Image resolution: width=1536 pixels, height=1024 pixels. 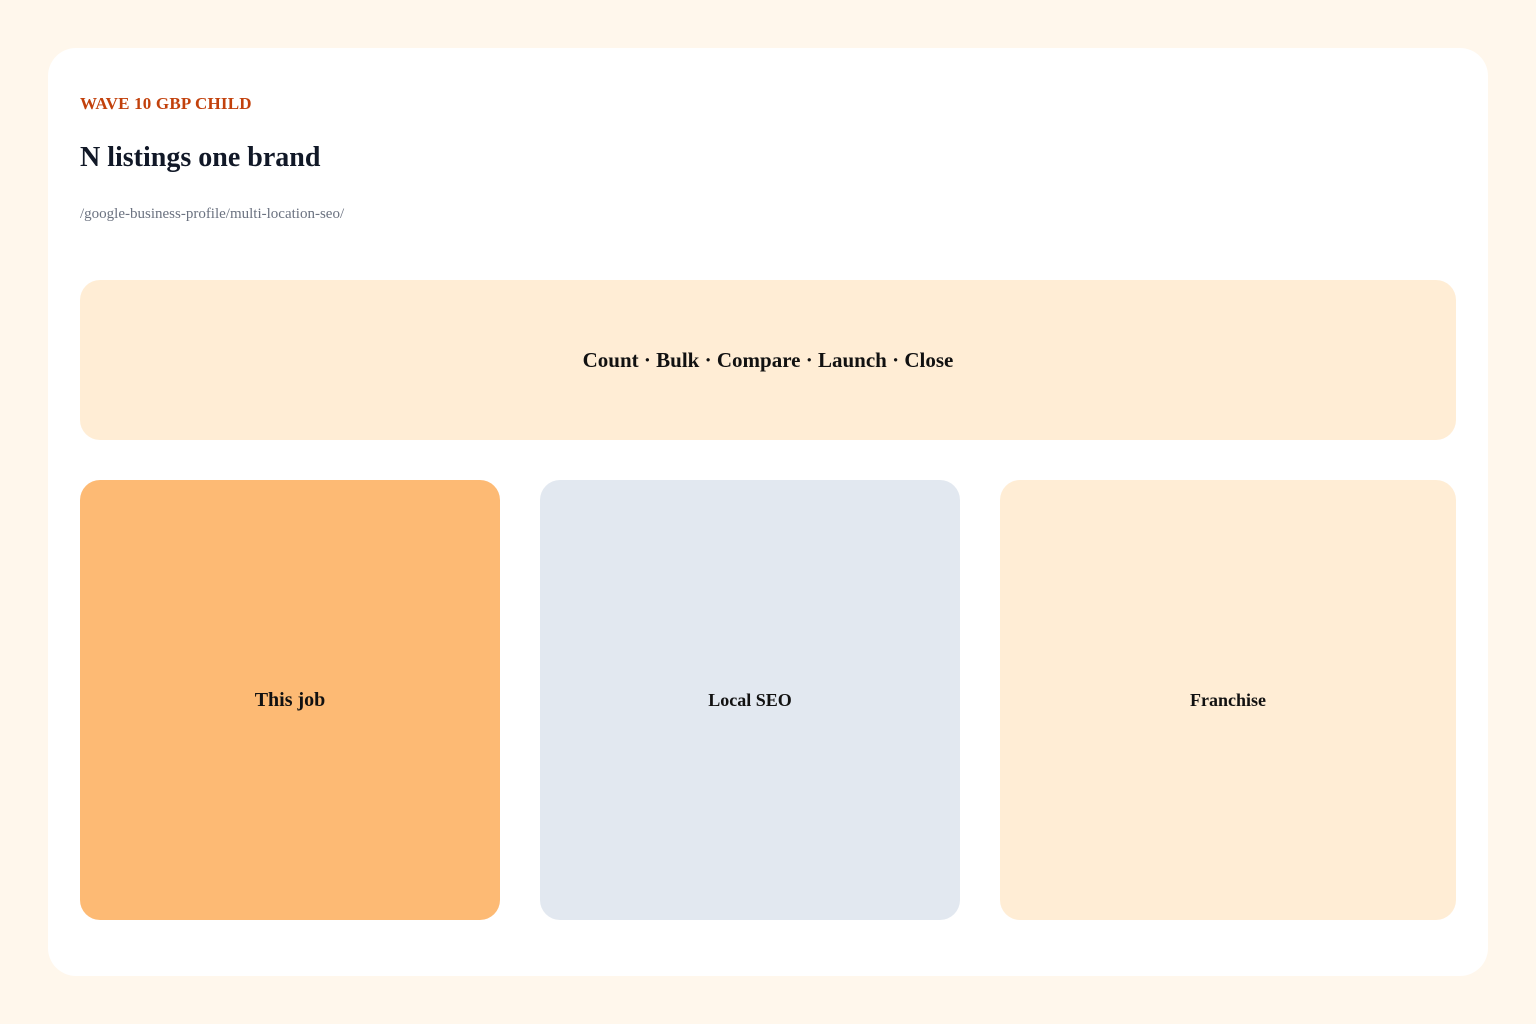 I want to click on tile-label: This job, so click(x=290, y=699).